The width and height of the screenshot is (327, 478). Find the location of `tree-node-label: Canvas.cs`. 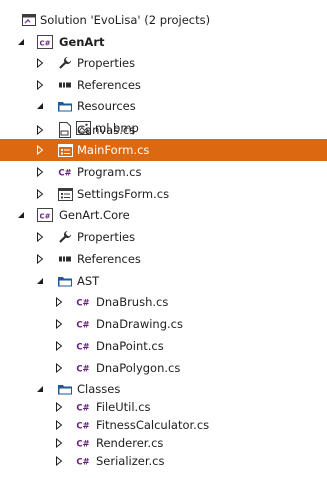

tree-node-label: Canvas.cs is located at coordinates (106, 130).